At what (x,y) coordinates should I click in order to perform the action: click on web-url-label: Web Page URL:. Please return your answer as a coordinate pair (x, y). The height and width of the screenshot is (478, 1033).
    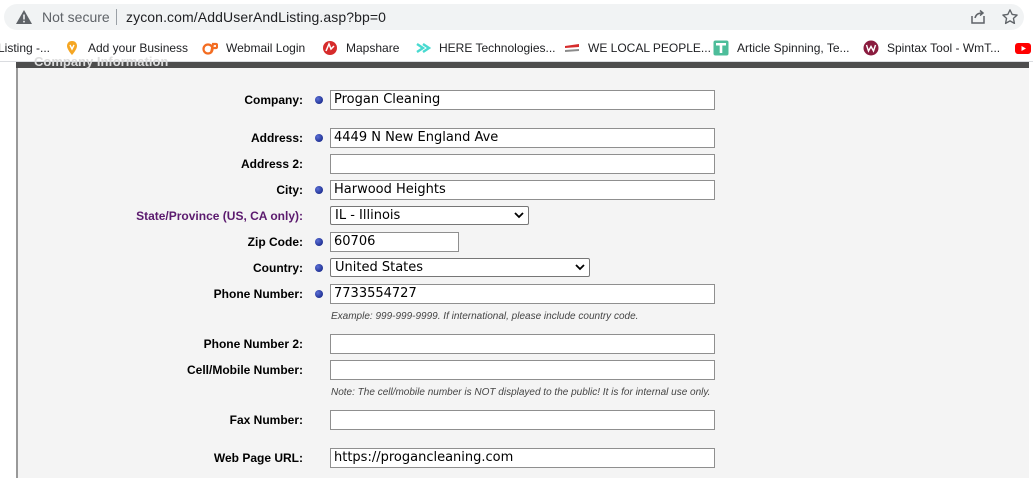
    Looking at the image, I should click on (258, 458).